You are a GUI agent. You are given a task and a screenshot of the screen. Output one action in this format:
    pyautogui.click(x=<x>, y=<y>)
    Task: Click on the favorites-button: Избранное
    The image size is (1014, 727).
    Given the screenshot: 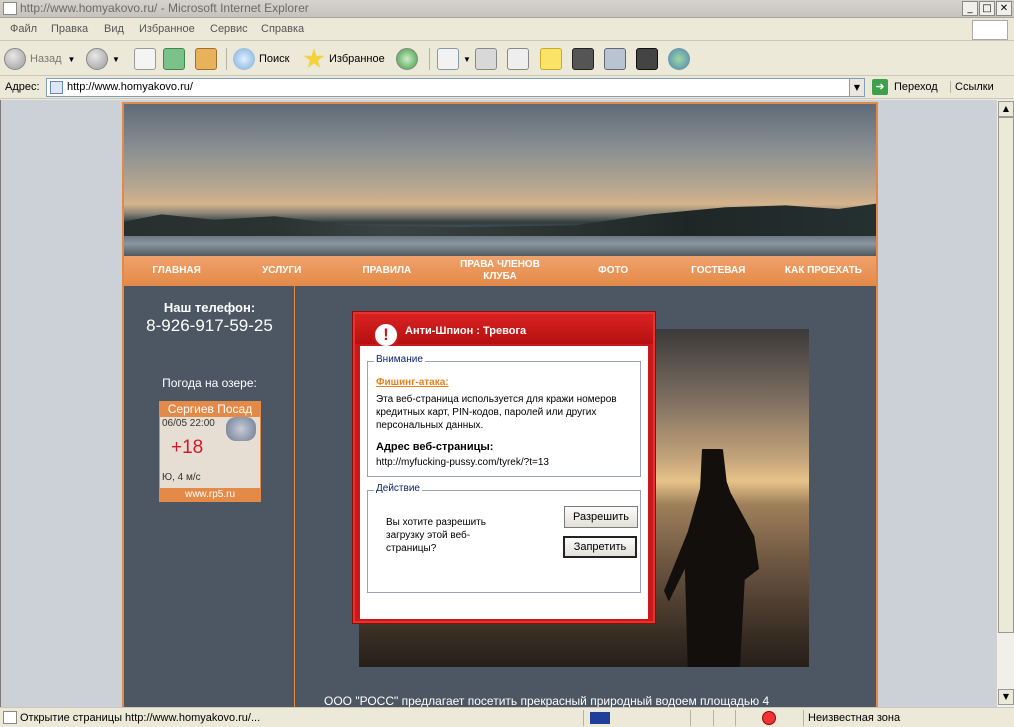 What is the action you would take?
    pyautogui.click(x=344, y=59)
    